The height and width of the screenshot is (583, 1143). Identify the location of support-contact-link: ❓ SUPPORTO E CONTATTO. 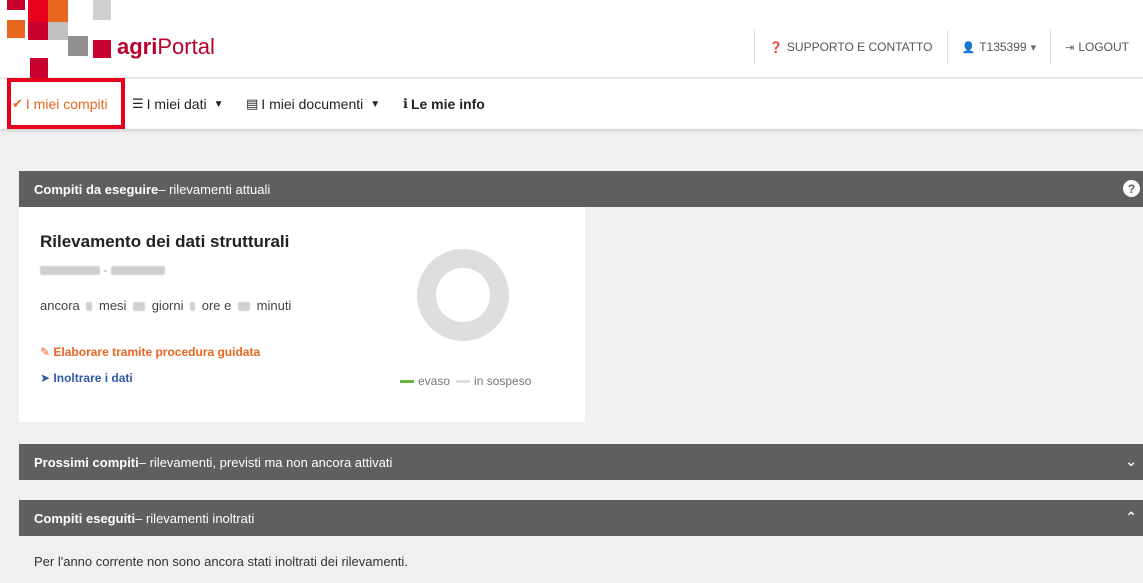
(850, 47).